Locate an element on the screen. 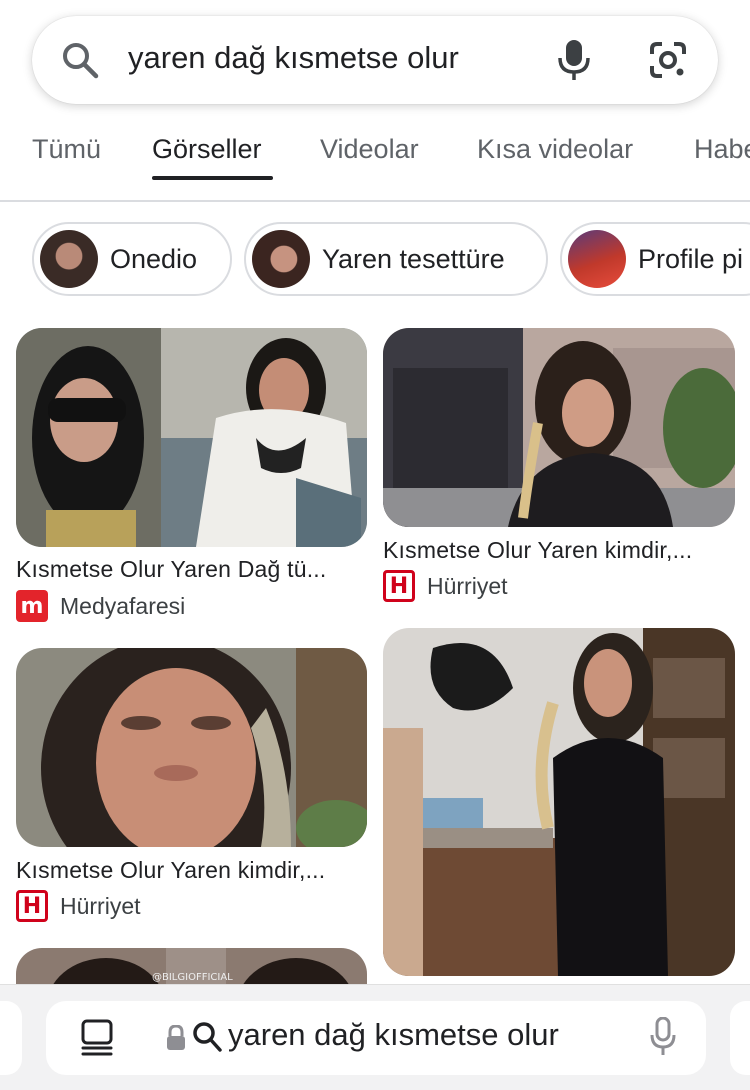  address-text: yaren dağ kısmetse olur is located at coordinates (393, 1035).